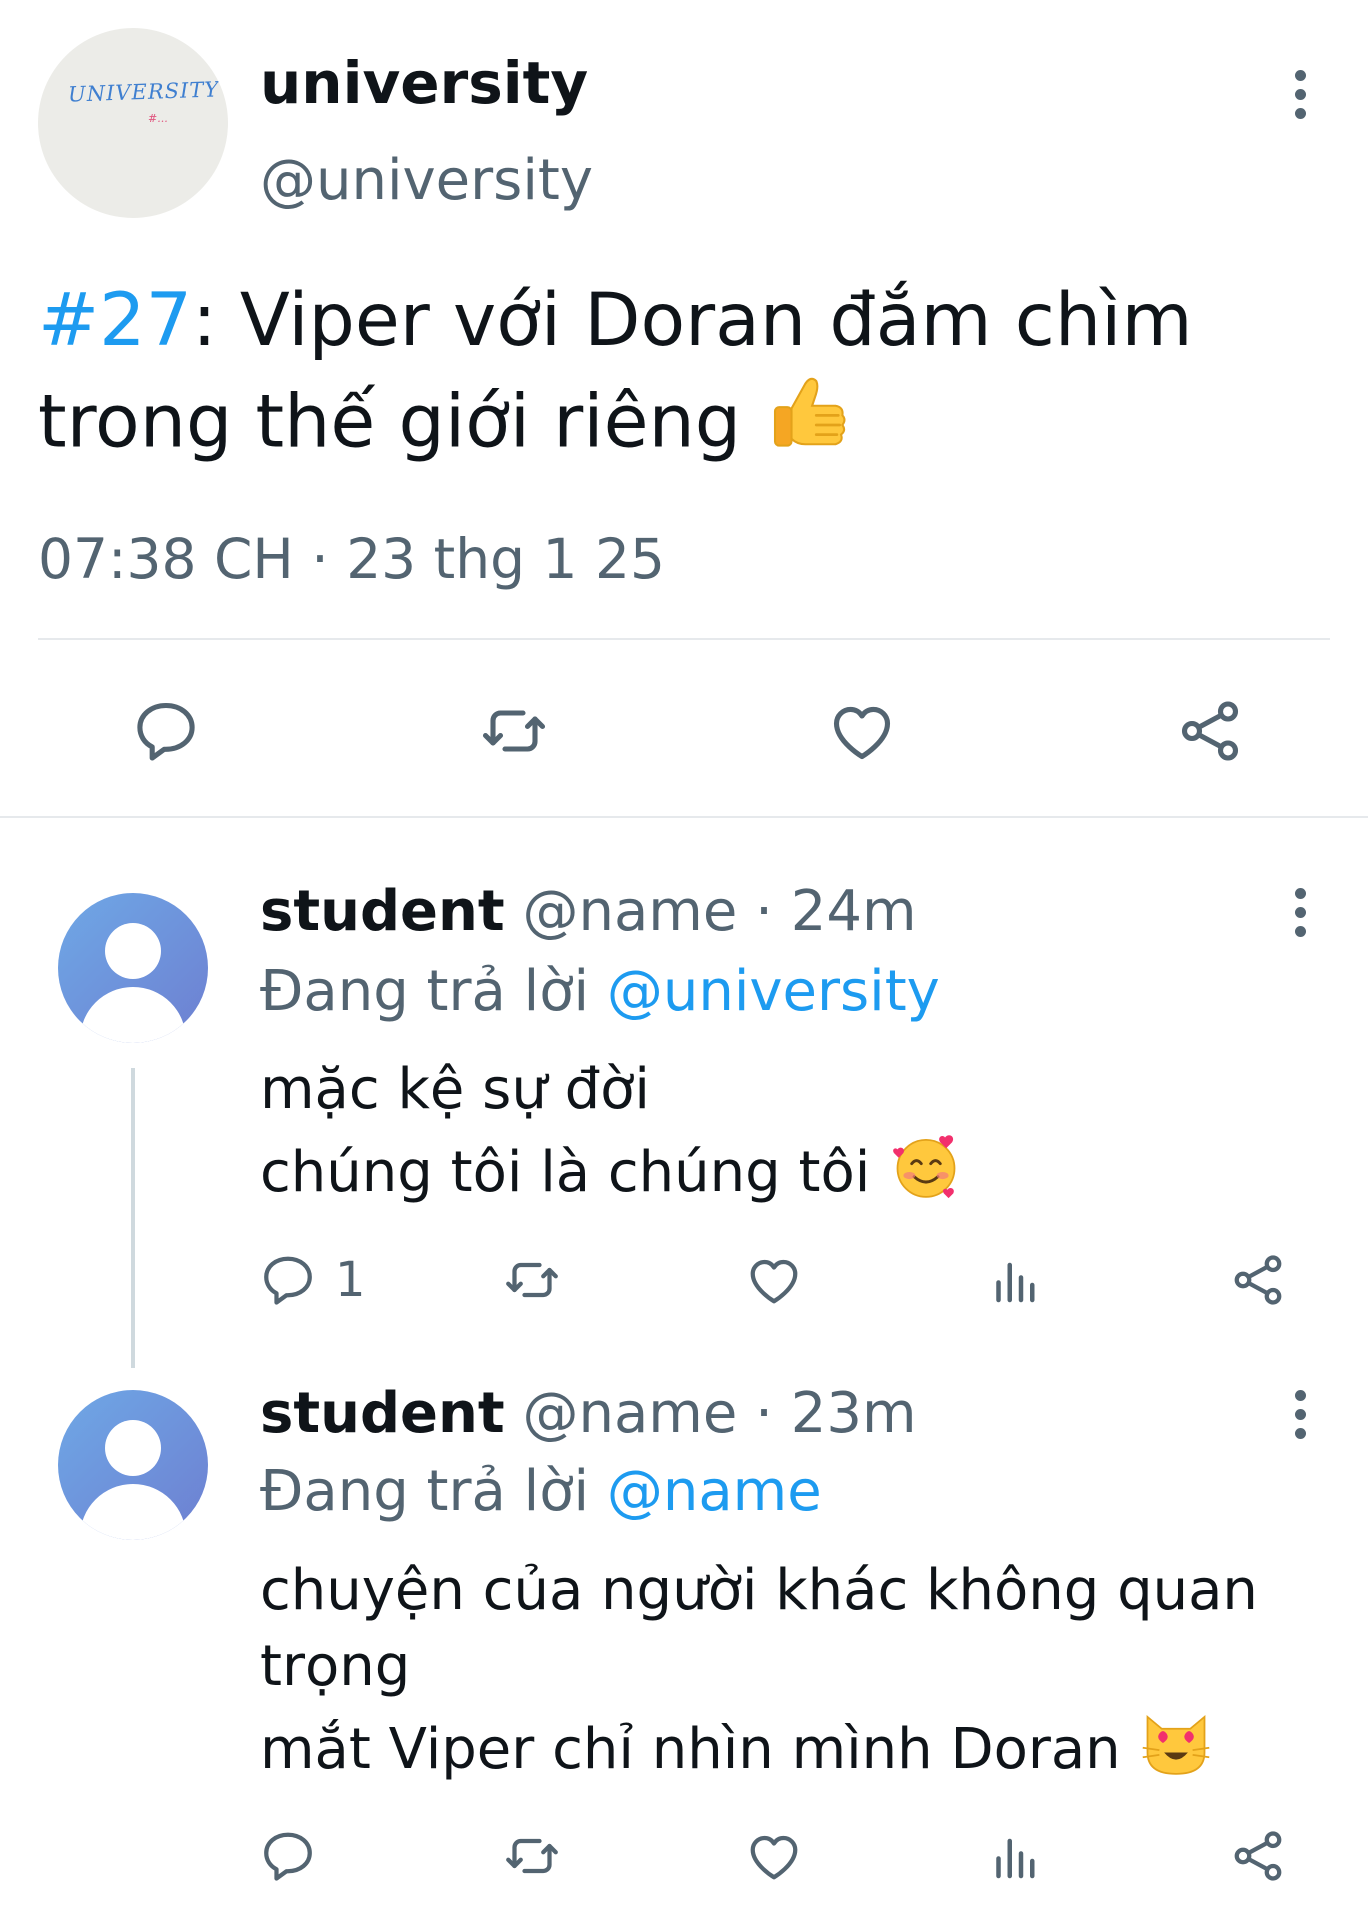  What do you see at coordinates (424, 83) in the screenshot?
I see `display-name: university` at bounding box center [424, 83].